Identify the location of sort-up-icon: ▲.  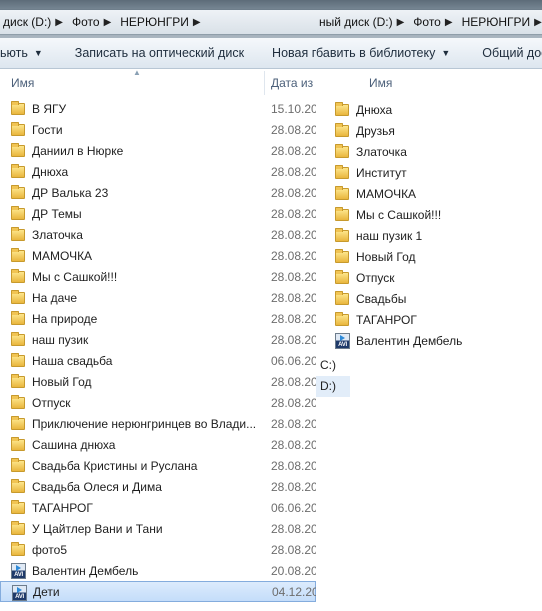
(137, 72).